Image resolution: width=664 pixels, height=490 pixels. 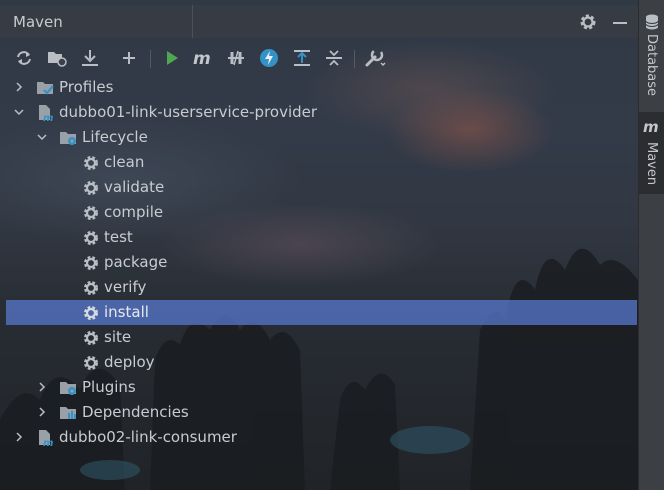 I want to click on lifecycle-goal-verify: verify, so click(x=319, y=287).